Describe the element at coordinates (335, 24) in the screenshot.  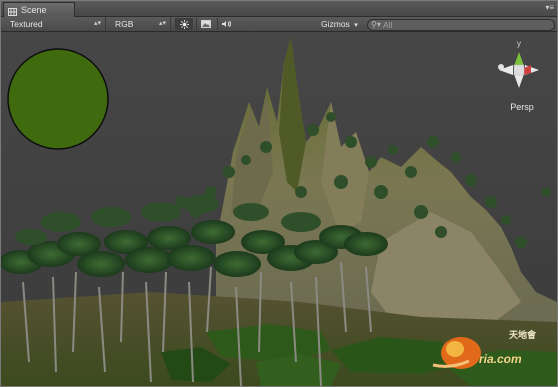
I see `gizmos-label: Gizmos` at that location.